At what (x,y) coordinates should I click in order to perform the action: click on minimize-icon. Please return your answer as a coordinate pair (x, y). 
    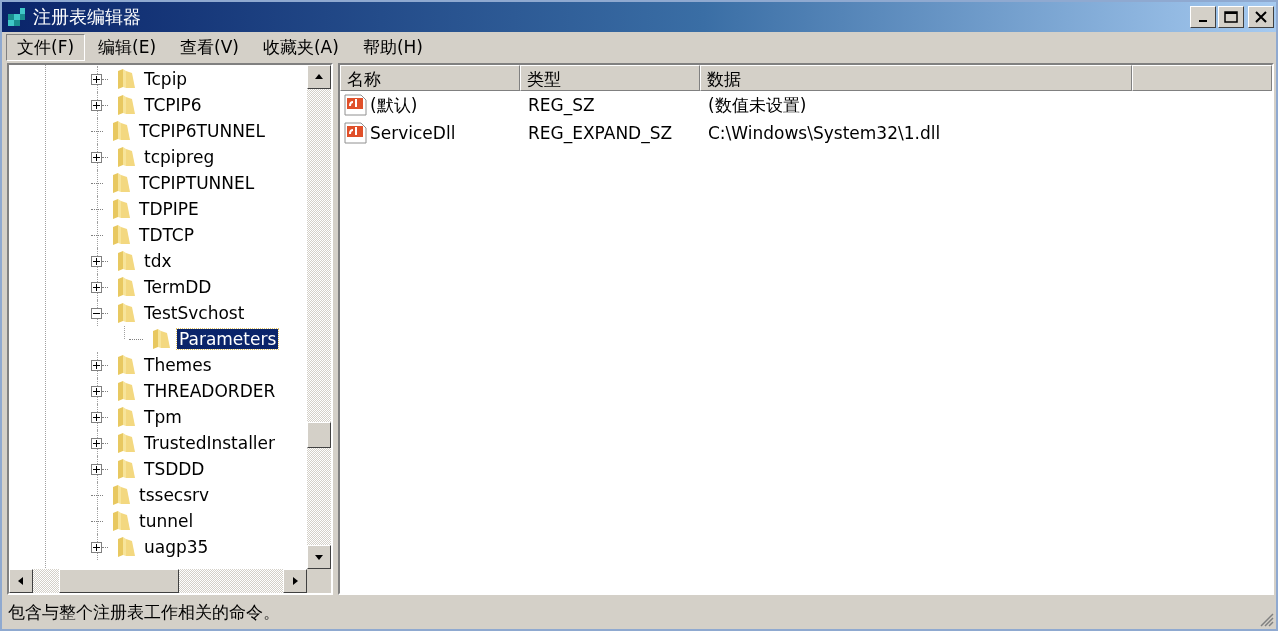
    Looking at the image, I should click on (1203, 21).